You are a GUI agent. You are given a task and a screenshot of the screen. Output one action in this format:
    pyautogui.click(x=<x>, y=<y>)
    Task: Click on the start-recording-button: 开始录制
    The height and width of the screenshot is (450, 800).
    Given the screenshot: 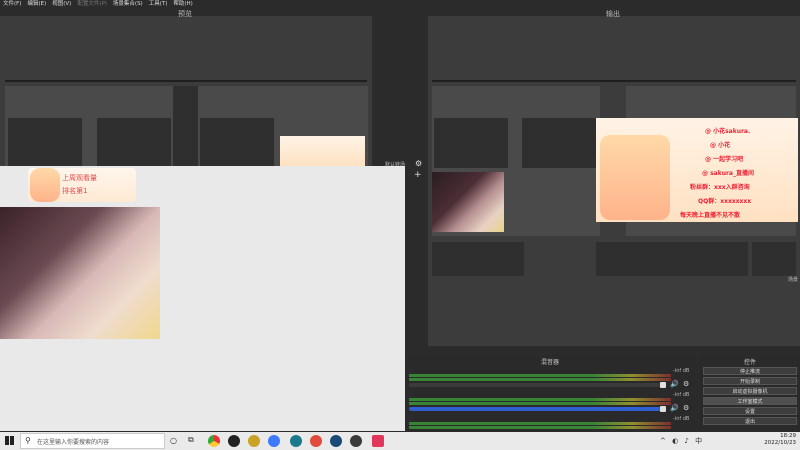 What is the action you would take?
    pyautogui.click(x=750, y=381)
    